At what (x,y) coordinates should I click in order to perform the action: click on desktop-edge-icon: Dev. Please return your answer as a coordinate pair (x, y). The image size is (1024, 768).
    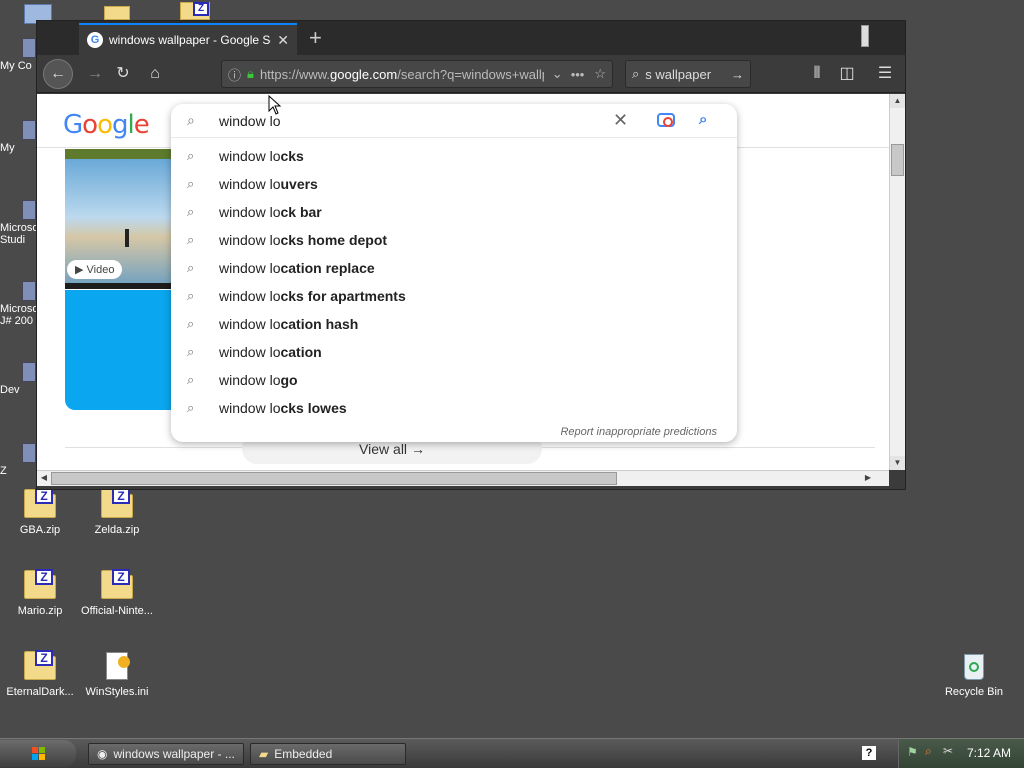
    Looking at the image, I should click on (18, 379).